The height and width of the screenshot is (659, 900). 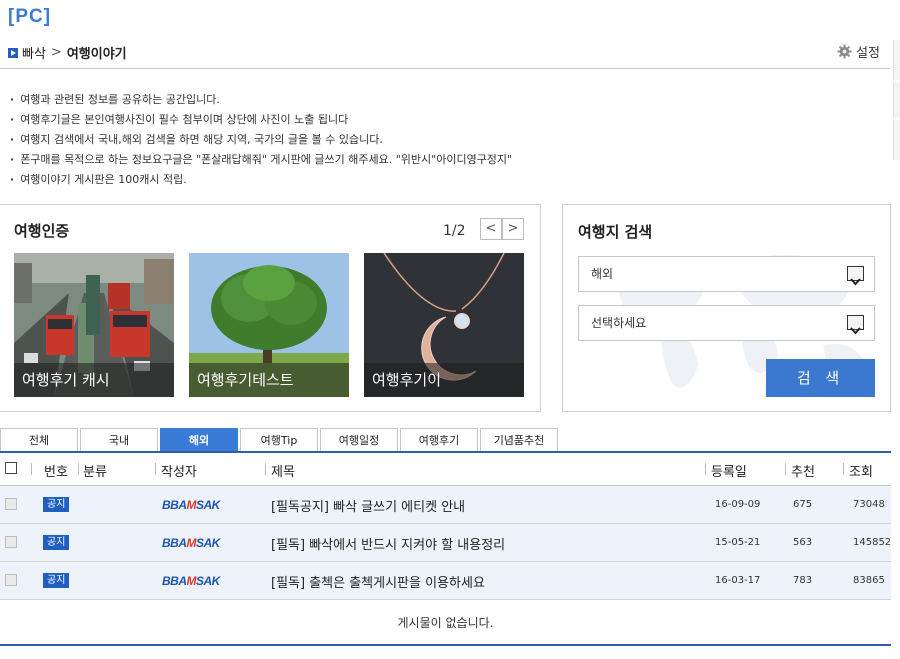 What do you see at coordinates (119, 440) in the screenshot?
I see `tab-domestic: 국내` at bounding box center [119, 440].